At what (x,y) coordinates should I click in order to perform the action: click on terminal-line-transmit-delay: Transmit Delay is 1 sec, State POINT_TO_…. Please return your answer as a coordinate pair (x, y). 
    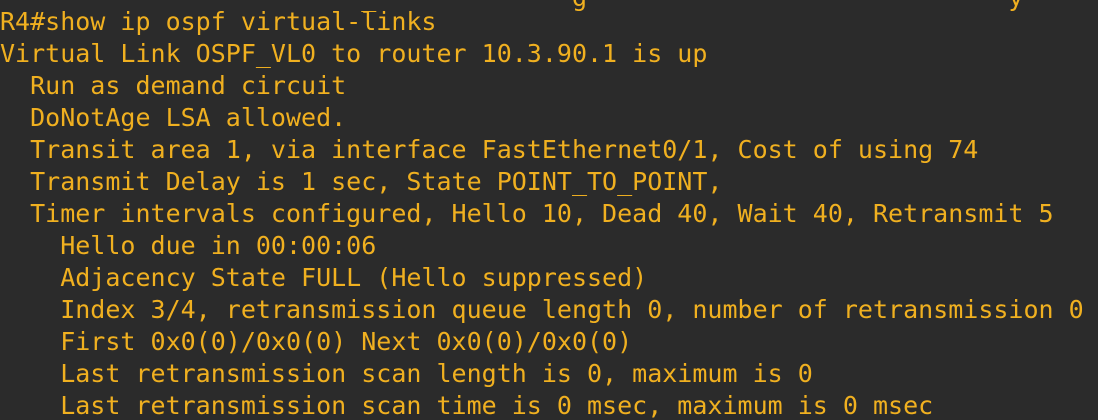
    Looking at the image, I should click on (361, 181).